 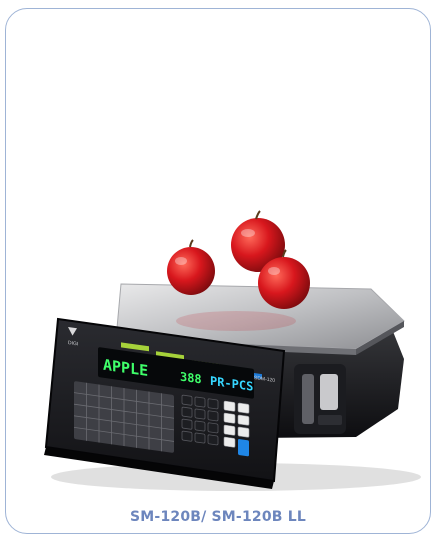 What do you see at coordinates (218, 517) in the screenshot?
I see `product-caption: SM-120B/ SM-120B LL` at bounding box center [218, 517].